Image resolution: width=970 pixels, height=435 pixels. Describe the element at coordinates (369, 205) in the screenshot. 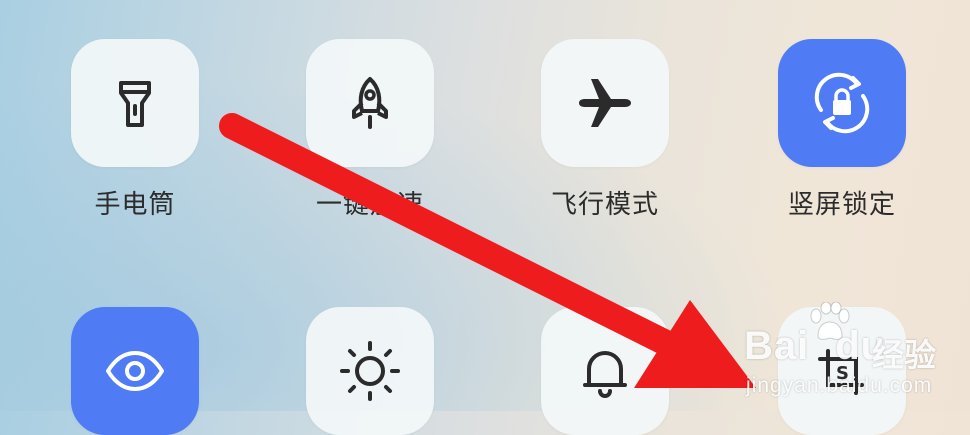

I see `tile-speedup-label: 一键加速` at that location.